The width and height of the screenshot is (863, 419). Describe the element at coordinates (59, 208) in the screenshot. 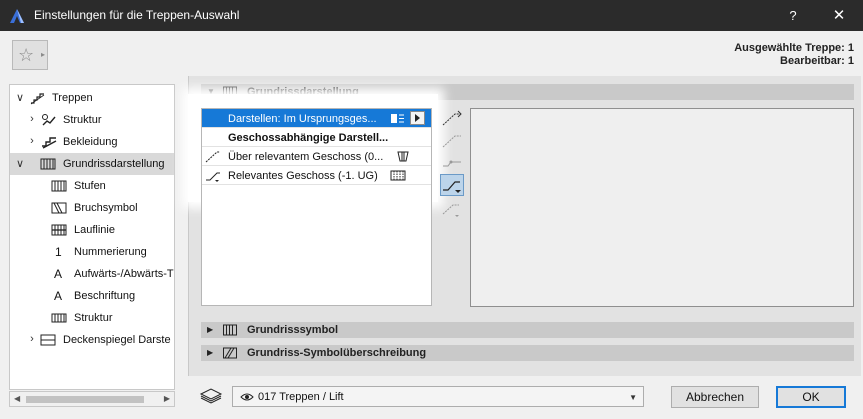

I see `break-mark-icon` at that location.